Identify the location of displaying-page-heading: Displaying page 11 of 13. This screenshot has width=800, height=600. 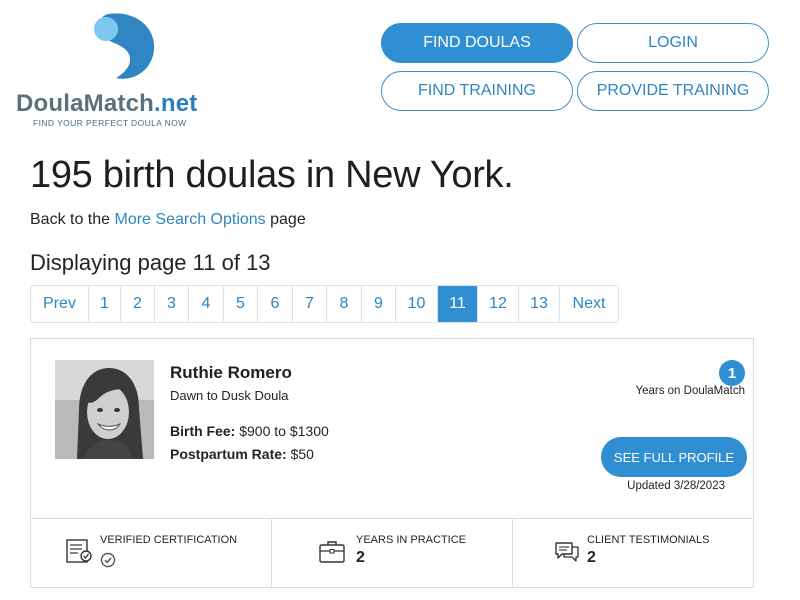
(150, 262).